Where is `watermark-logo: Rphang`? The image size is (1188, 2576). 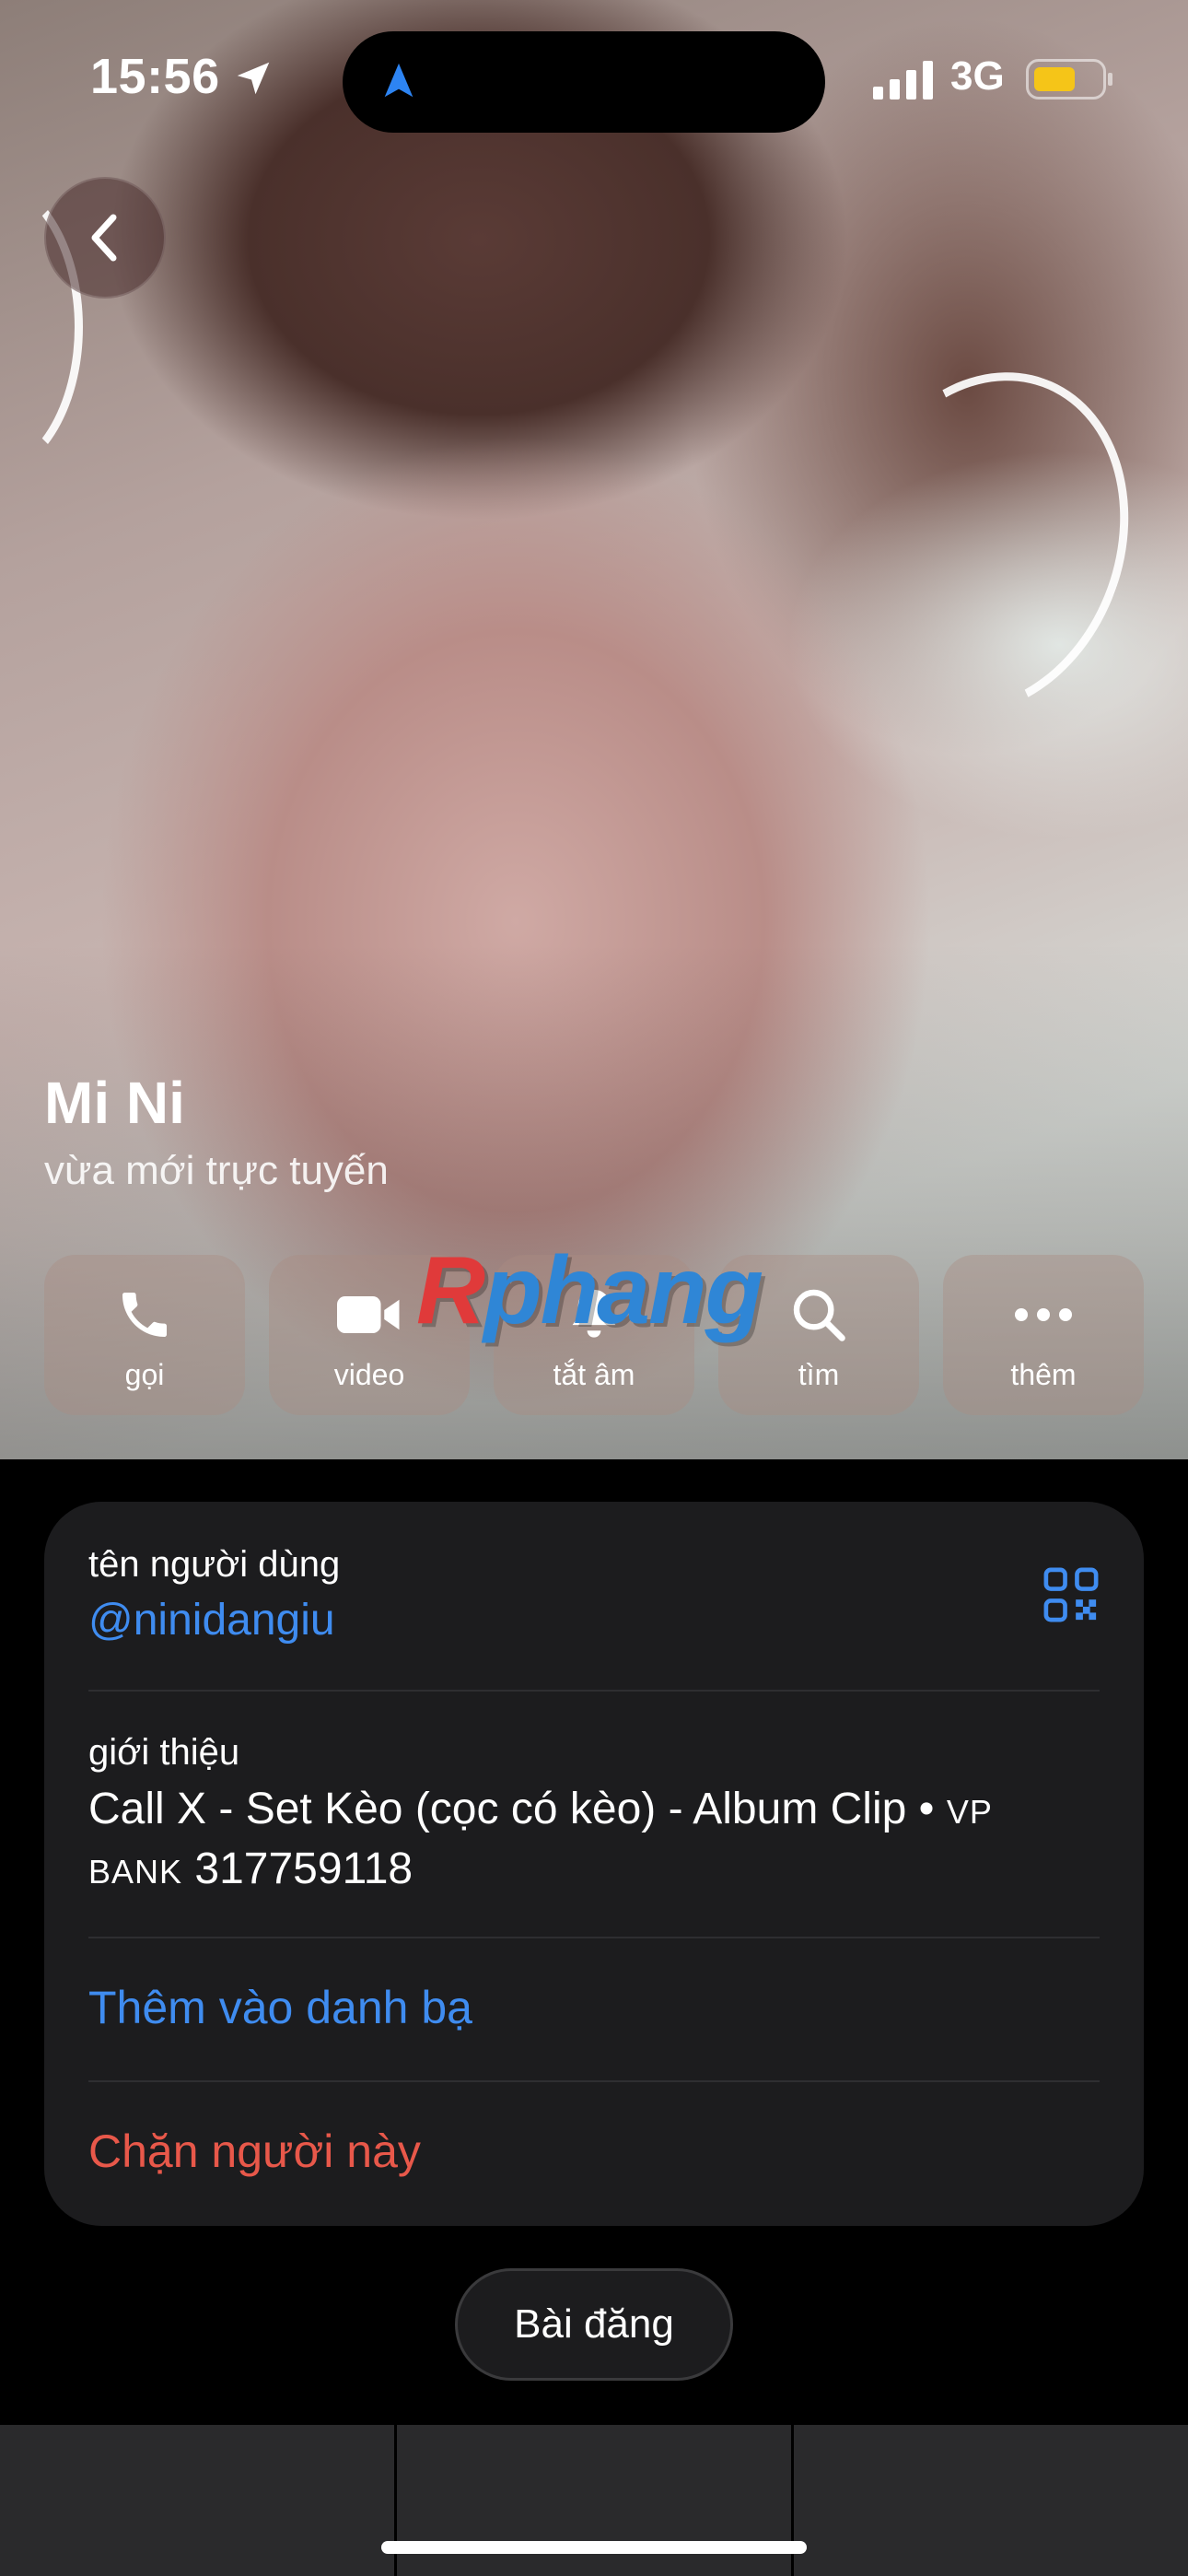 watermark-logo: Rphang is located at coordinates (589, 1290).